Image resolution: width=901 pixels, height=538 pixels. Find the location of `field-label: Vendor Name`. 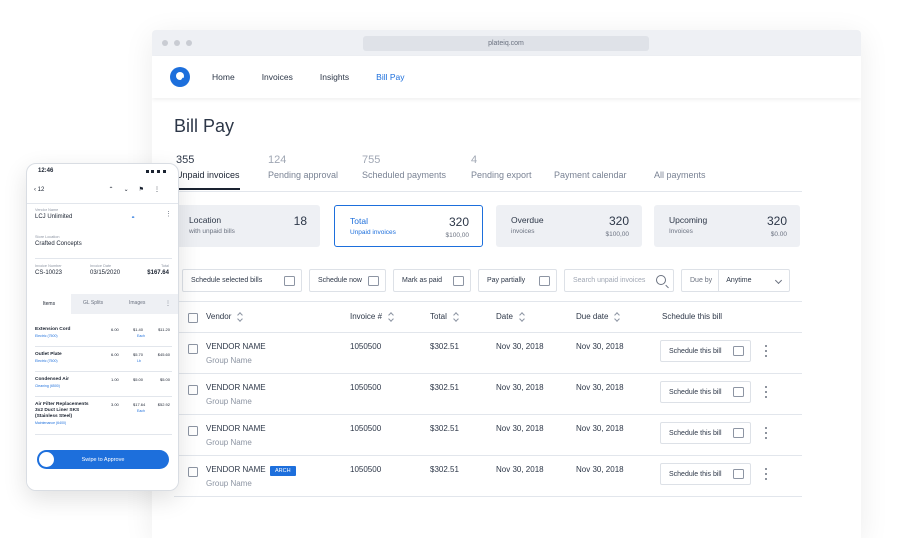

field-label: Vendor Name is located at coordinates (47, 210).